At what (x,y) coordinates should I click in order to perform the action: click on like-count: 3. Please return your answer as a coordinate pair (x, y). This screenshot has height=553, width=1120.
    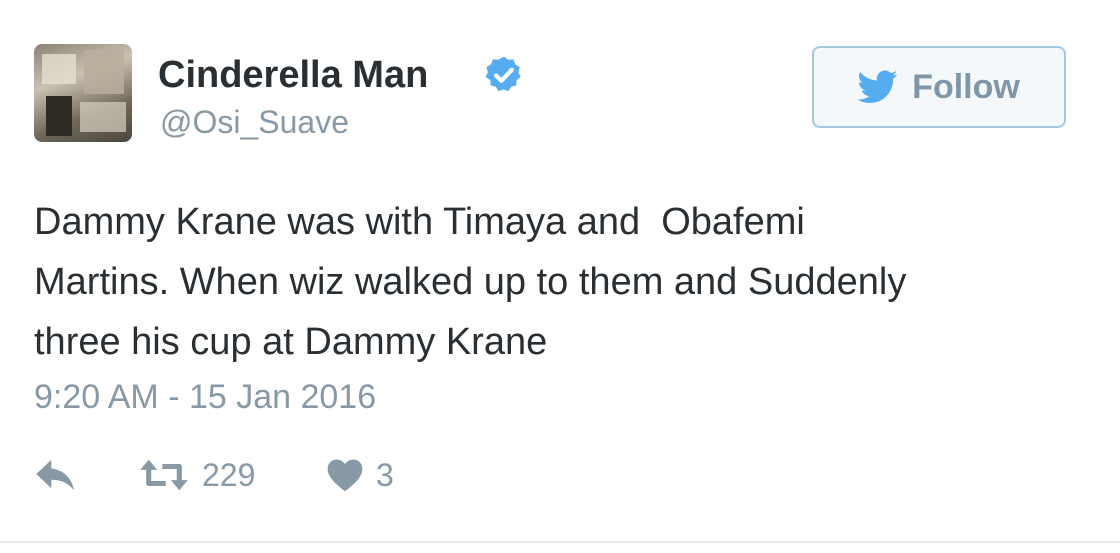
    Looking at the image, I should click on (385, 474).